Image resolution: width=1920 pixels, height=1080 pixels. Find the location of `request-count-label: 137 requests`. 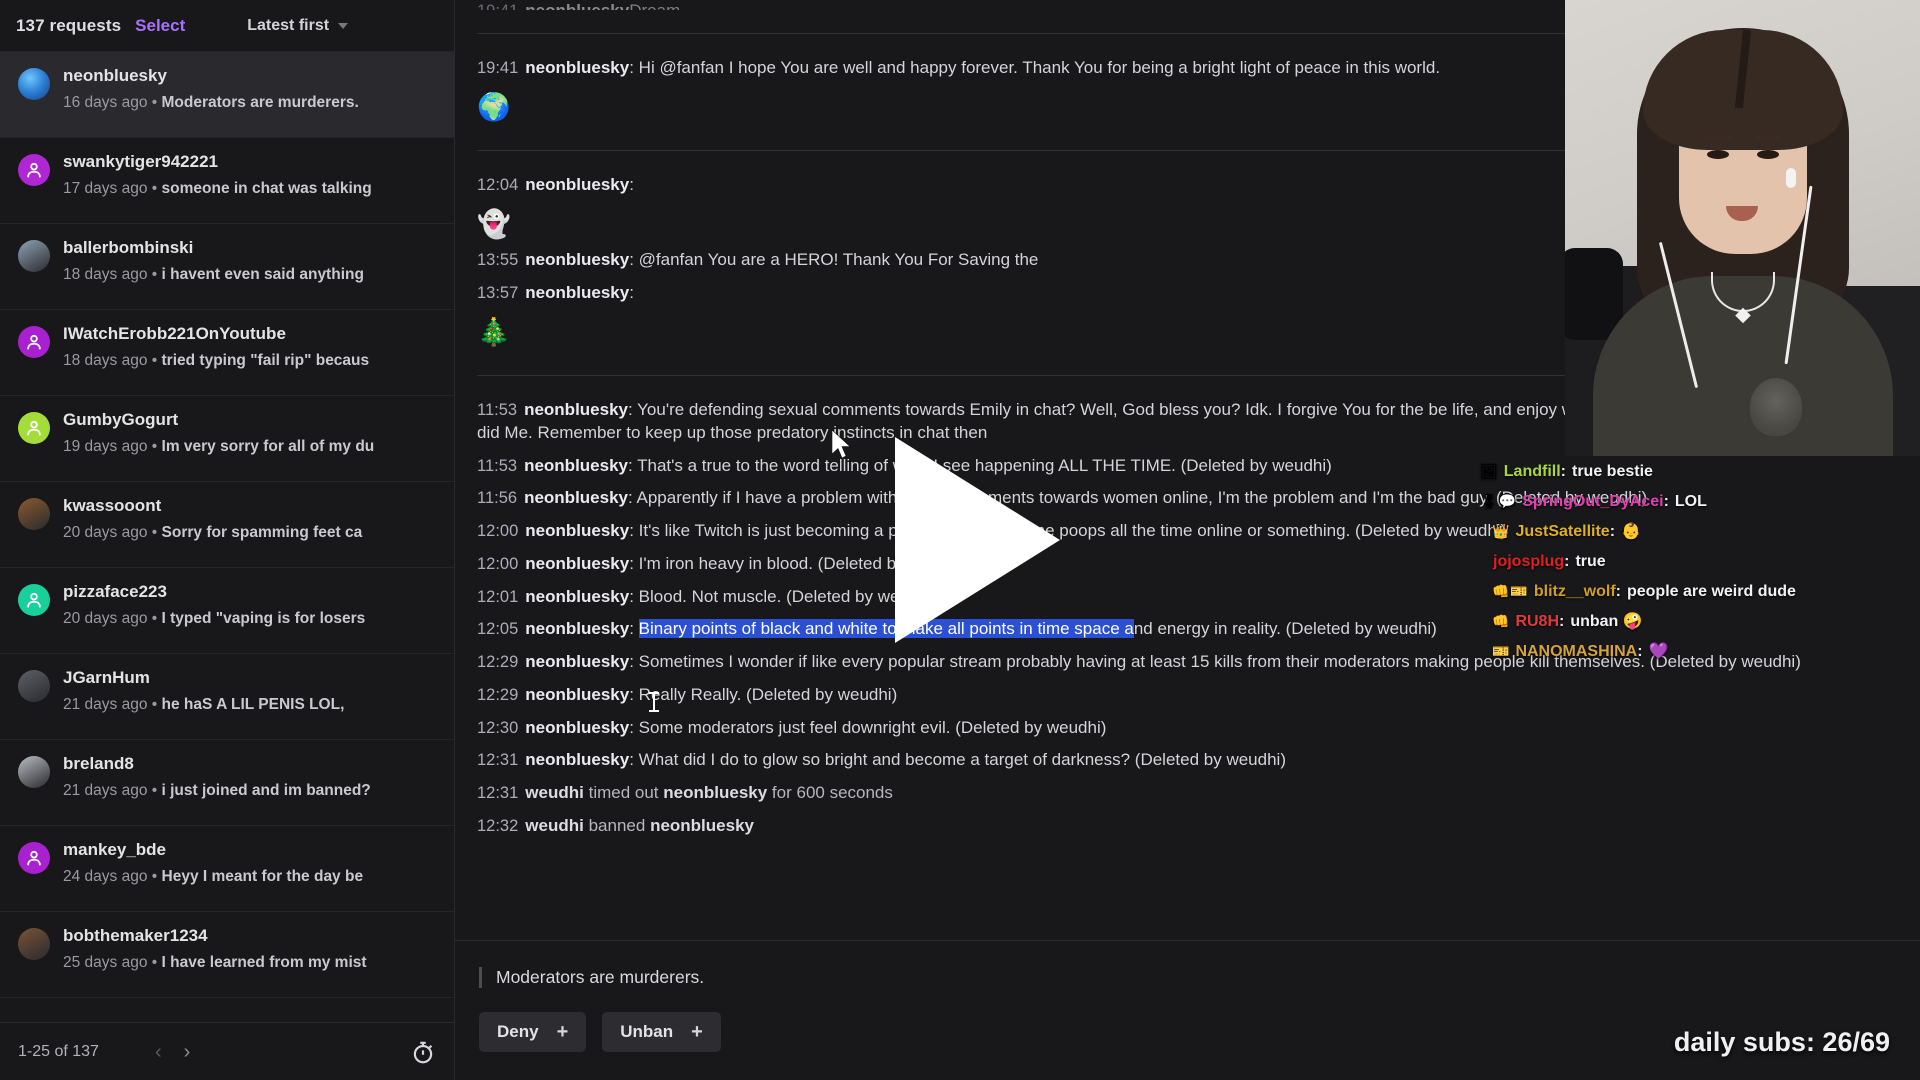

request-count-label: 137 requests is located at coordinates (69, 25).